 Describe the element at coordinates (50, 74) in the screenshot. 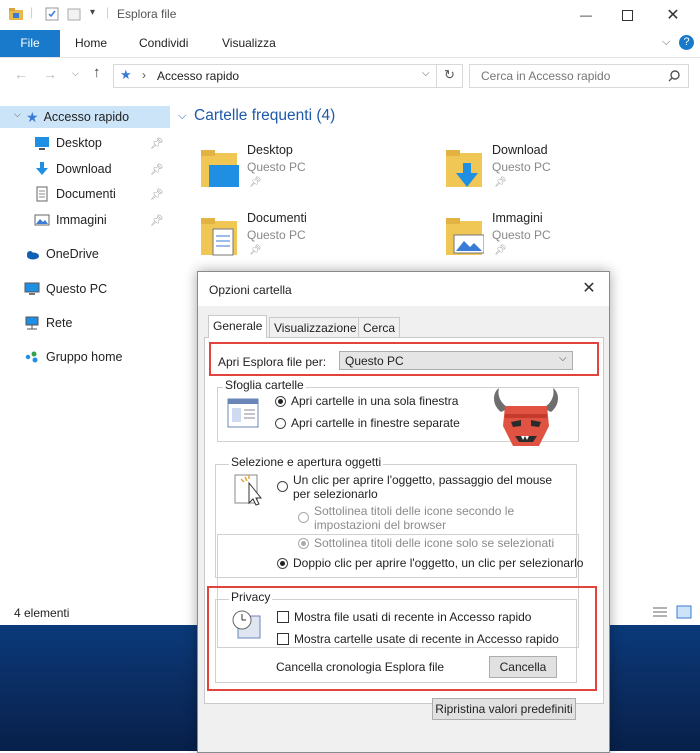

I see `forward-icon: →` at that location.